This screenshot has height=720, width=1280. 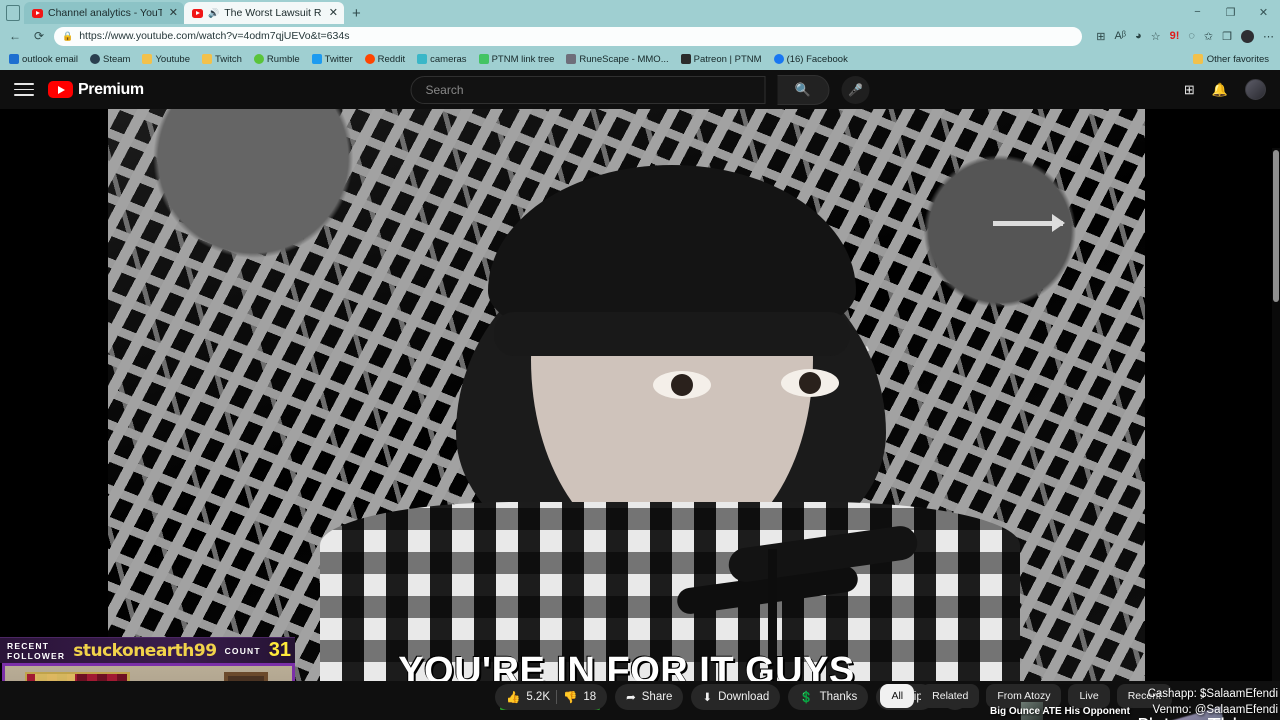 I want to click on download-button: ⬇ Download, so click(x=736, y=697).